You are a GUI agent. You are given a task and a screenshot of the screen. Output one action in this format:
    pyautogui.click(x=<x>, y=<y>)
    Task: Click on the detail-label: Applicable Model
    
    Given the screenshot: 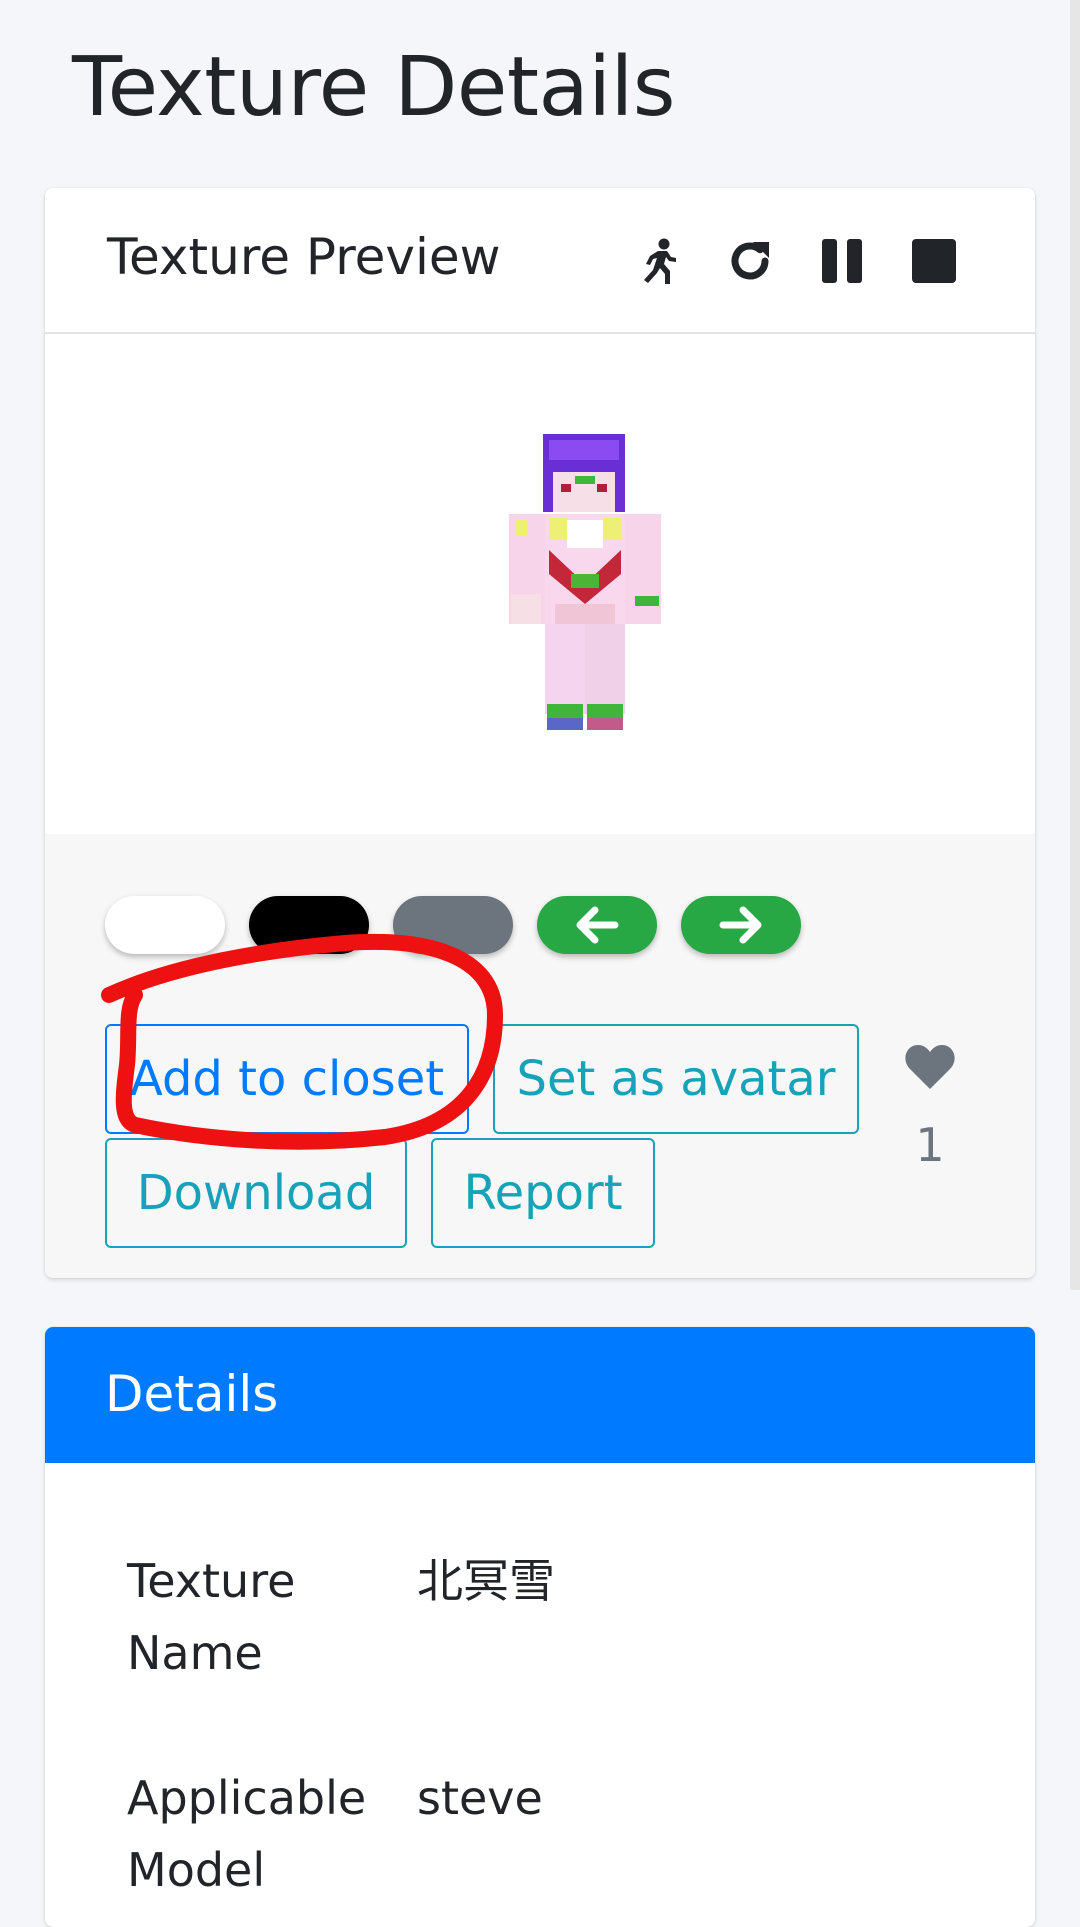 What is the action you would take?
    pyautogui.click(x=247, y=1834)
    